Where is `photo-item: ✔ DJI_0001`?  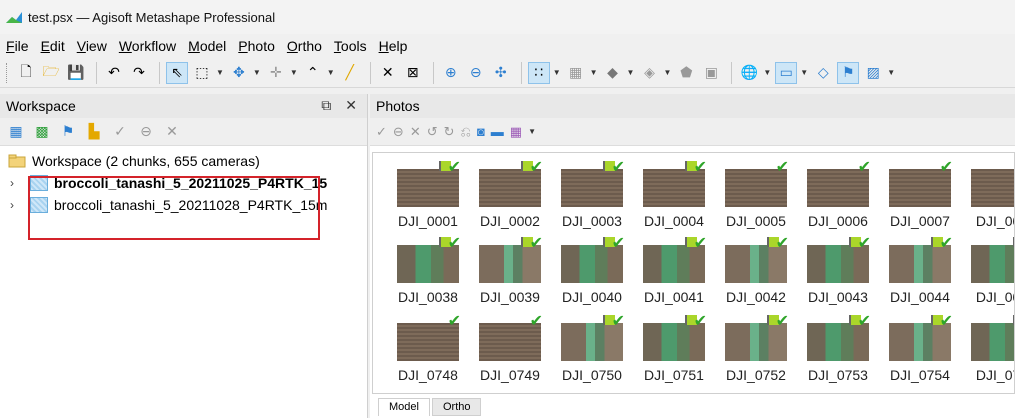 photo-item: ✔ DJI_0001 is located at coordinates (428, 194).